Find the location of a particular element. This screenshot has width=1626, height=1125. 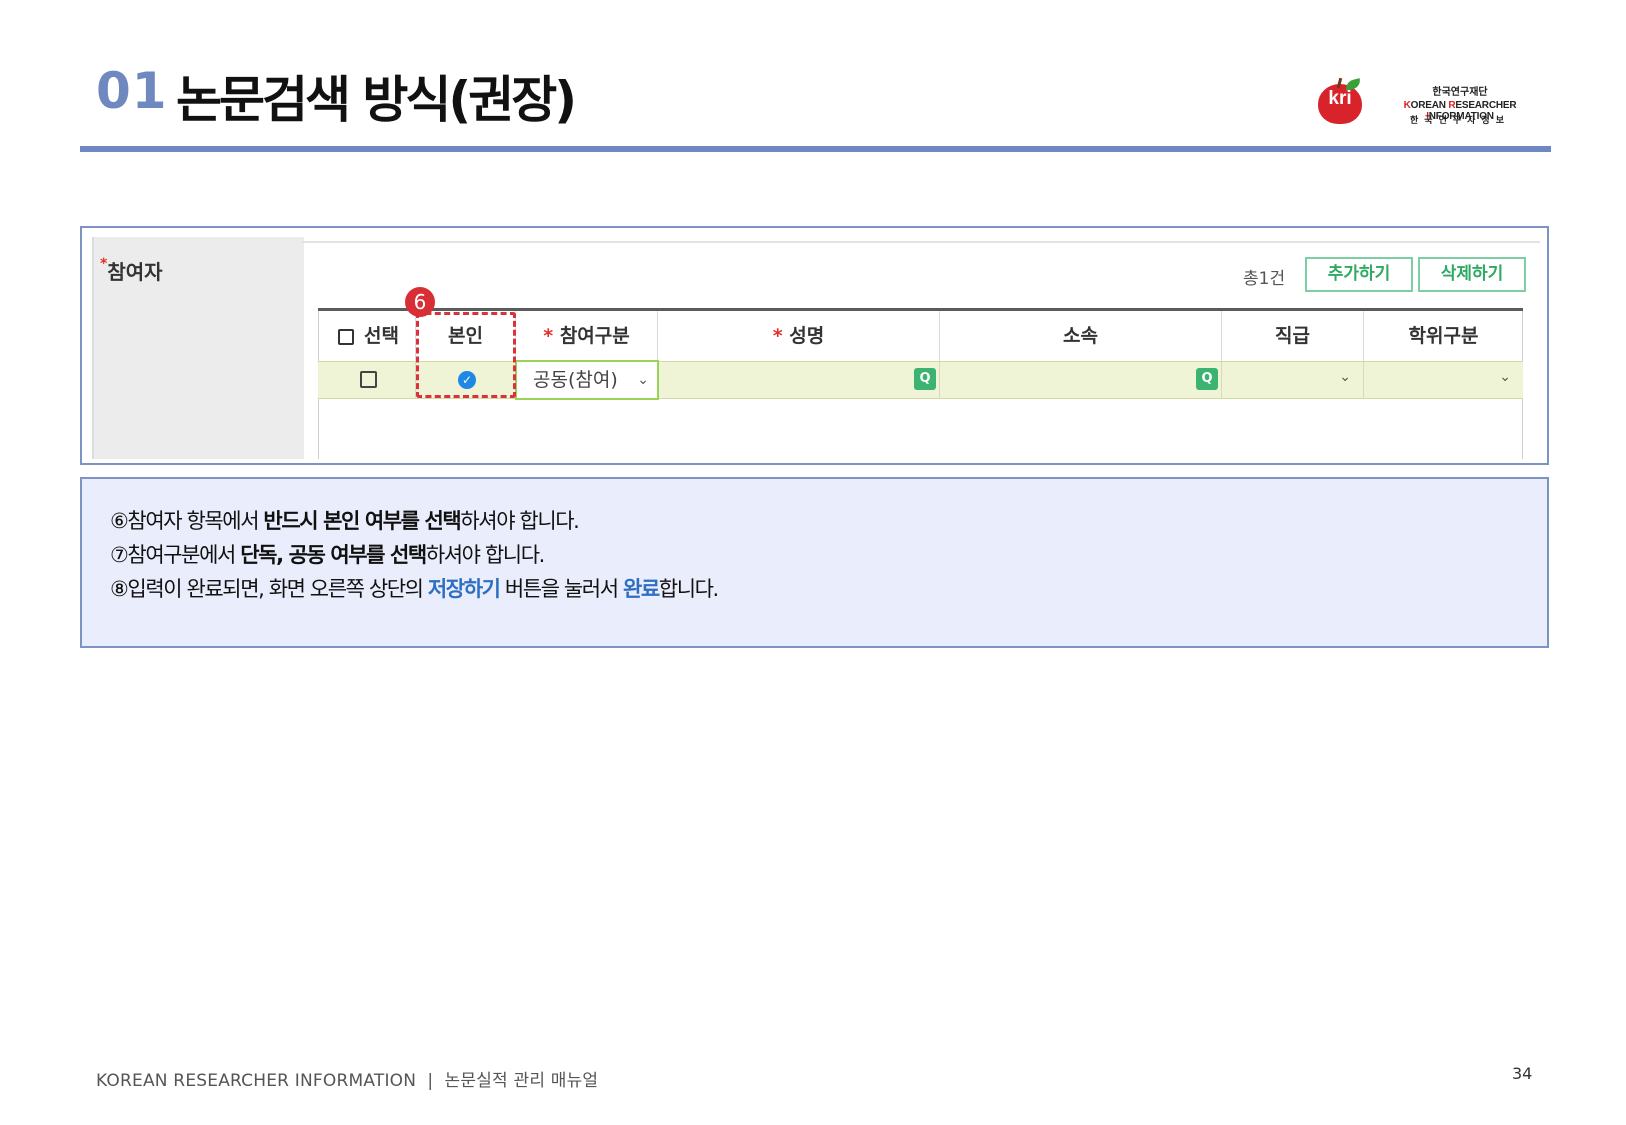

section-number: 01 is located at coordinates (132, 91).